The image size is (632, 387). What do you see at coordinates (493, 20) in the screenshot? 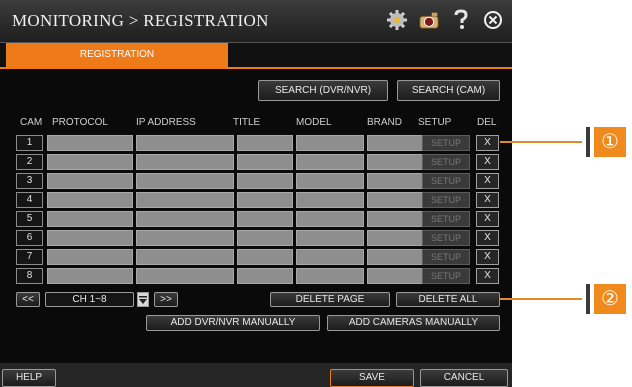
I see `close-icon` at bounding box center [493, 20].